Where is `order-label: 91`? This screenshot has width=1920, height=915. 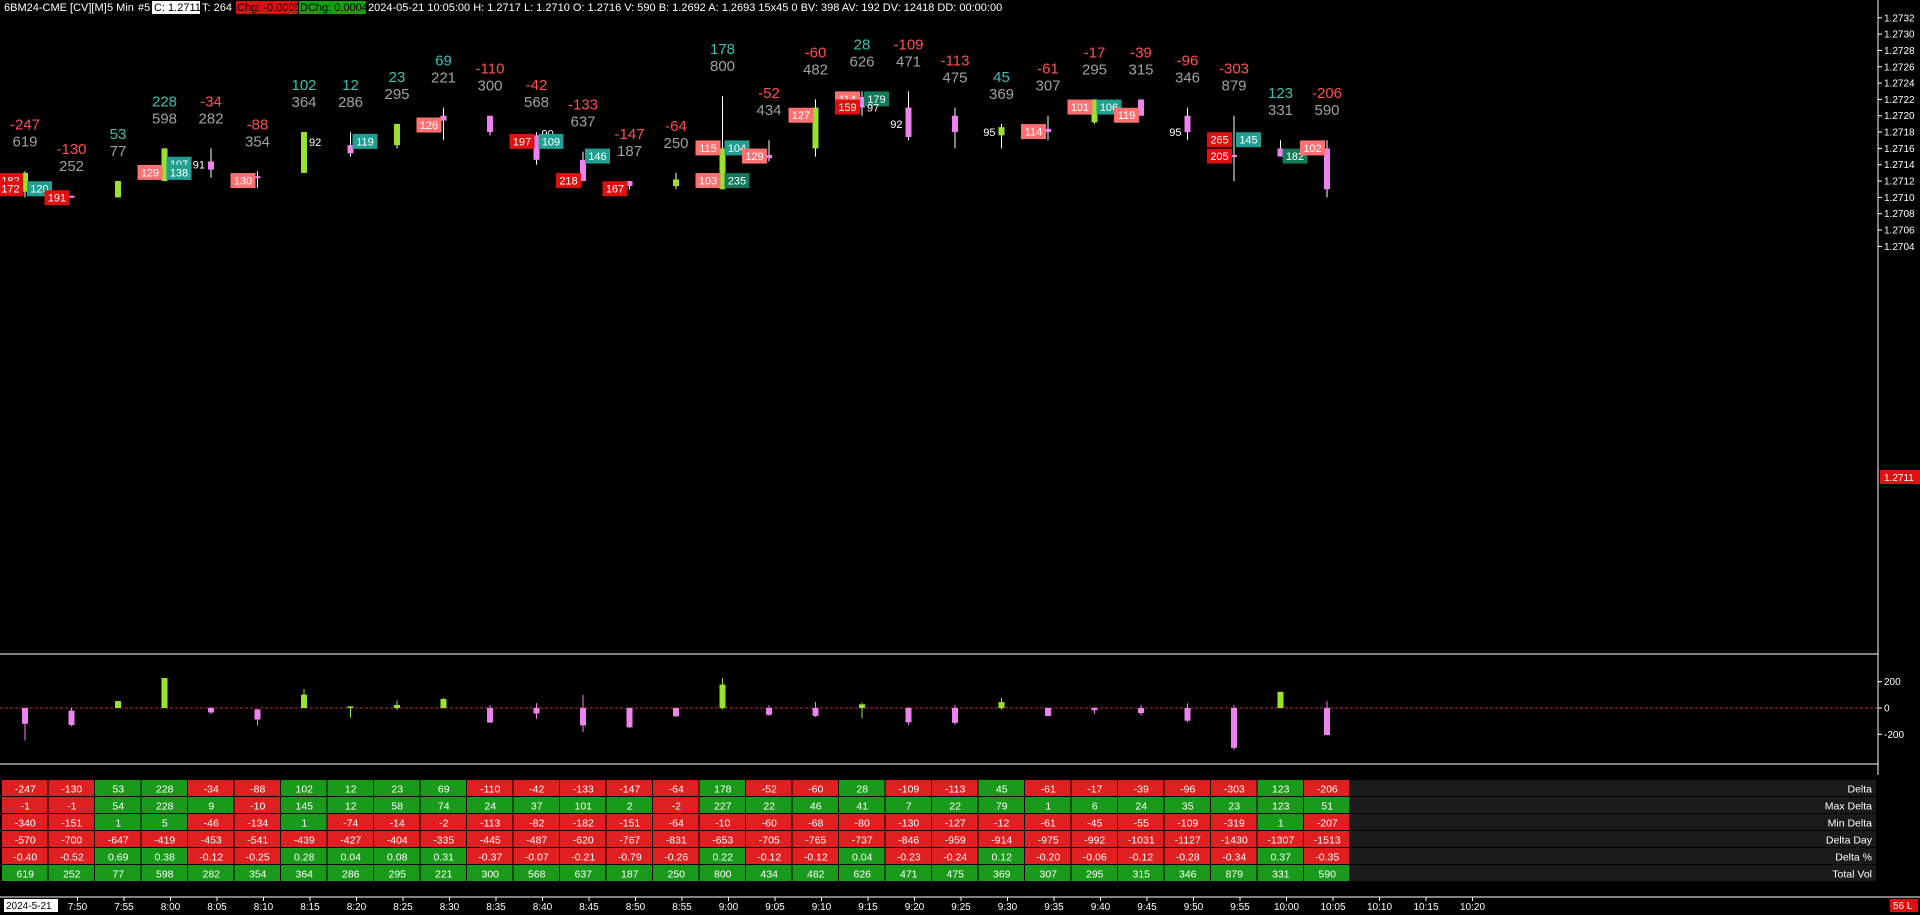
order-label: 91 is located at coordinates (199, 166).